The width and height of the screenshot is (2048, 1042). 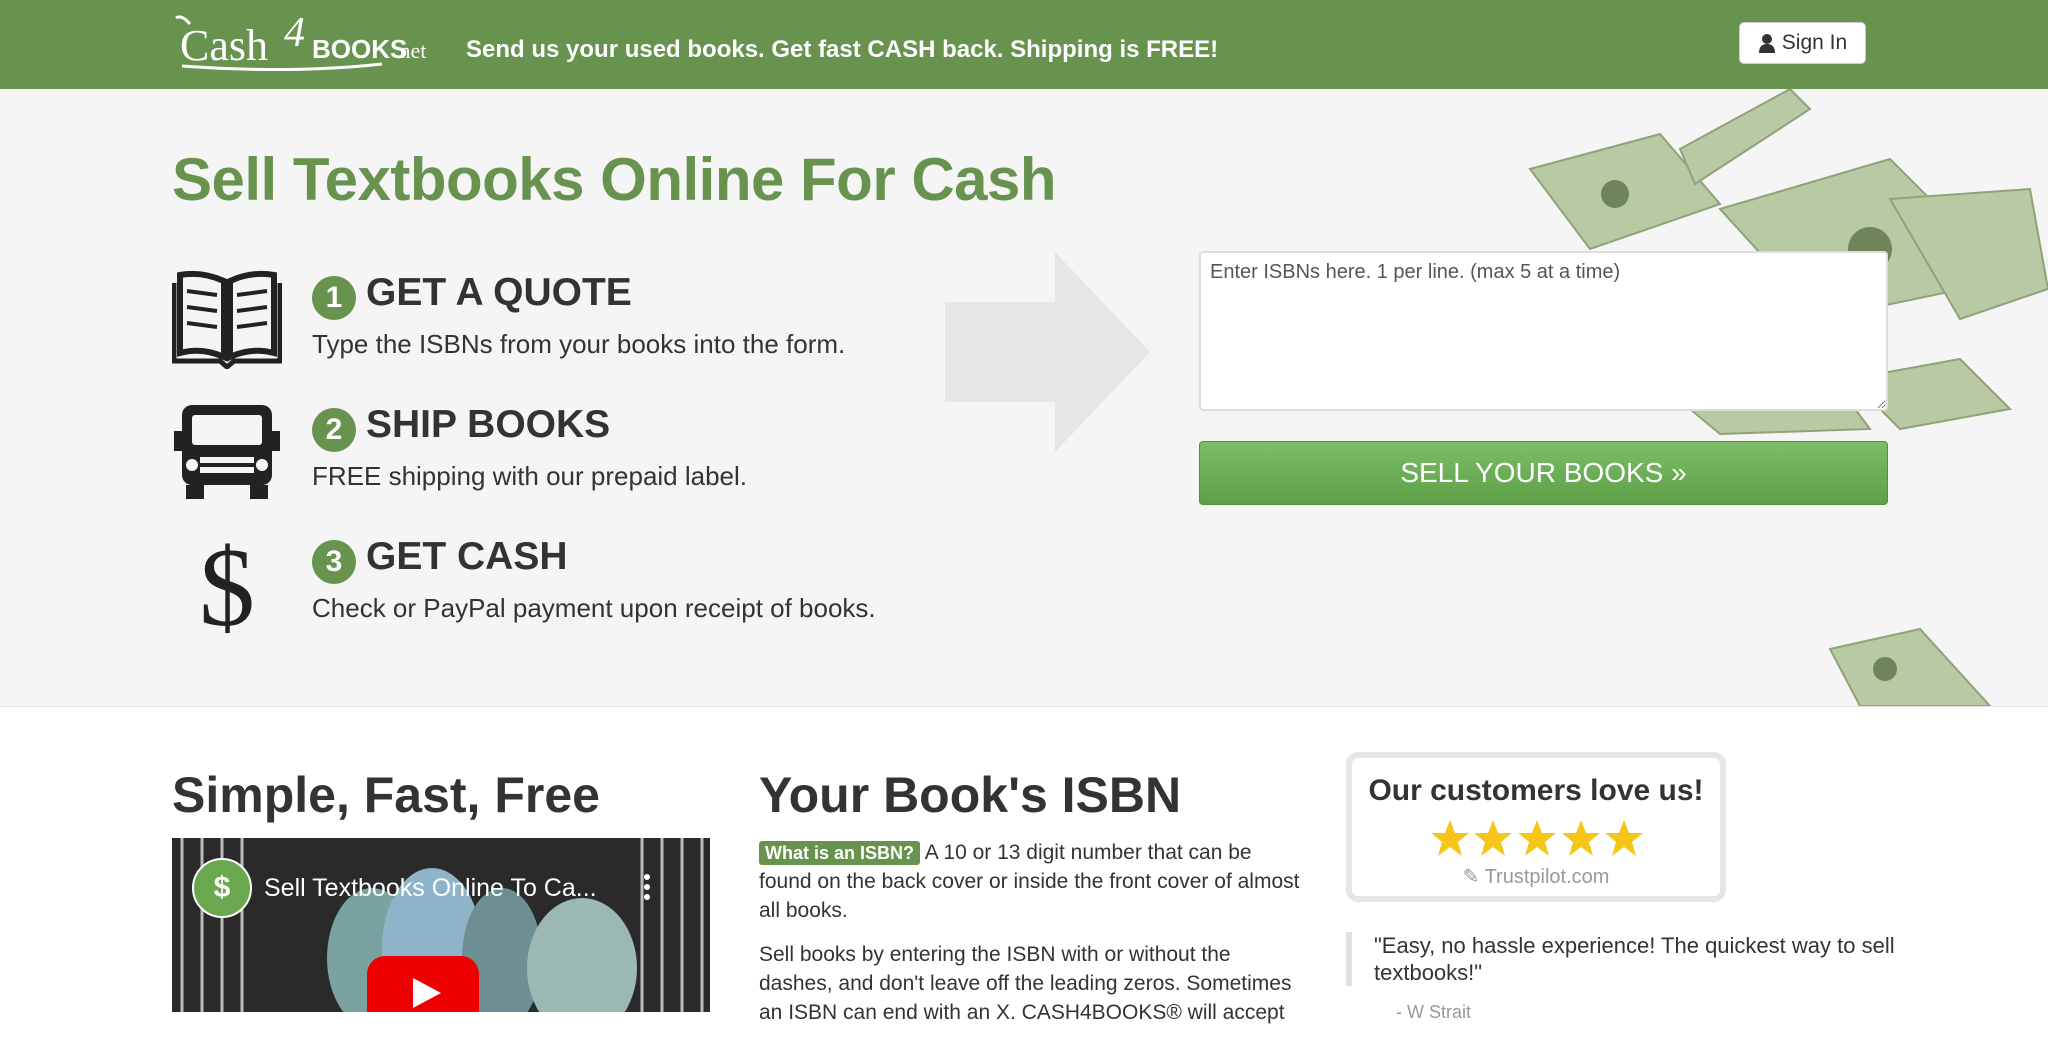 I want to click on arrow-right-icon, so click(x=1047, y=352).